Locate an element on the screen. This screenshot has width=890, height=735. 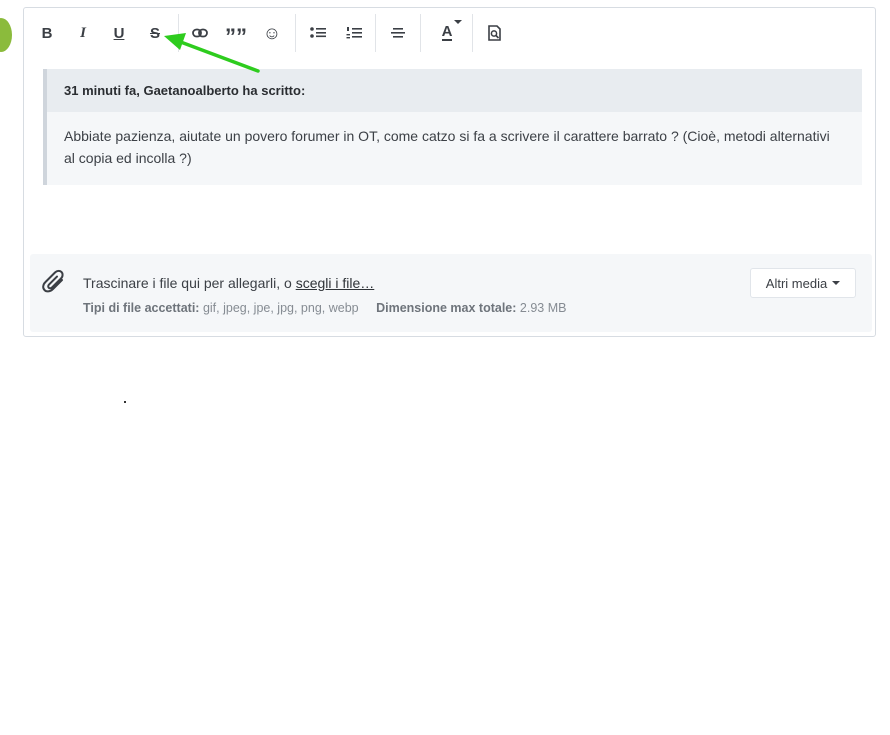
link-icon is located at coordinates (200, 33).